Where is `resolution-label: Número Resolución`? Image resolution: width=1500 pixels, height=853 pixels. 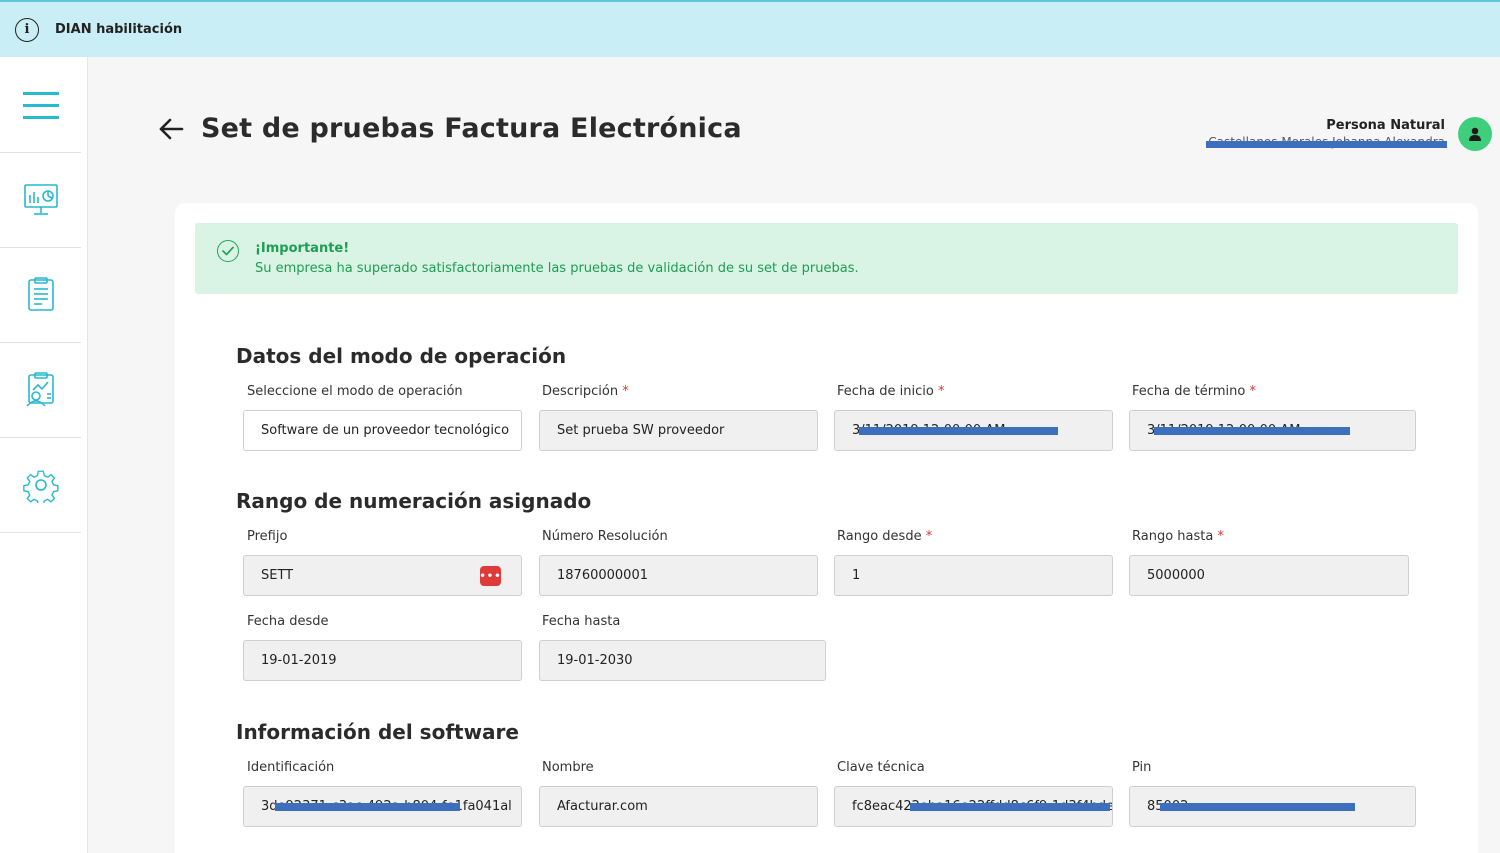
resolution-label: Número Resolución is located at coordinates (605, 536).